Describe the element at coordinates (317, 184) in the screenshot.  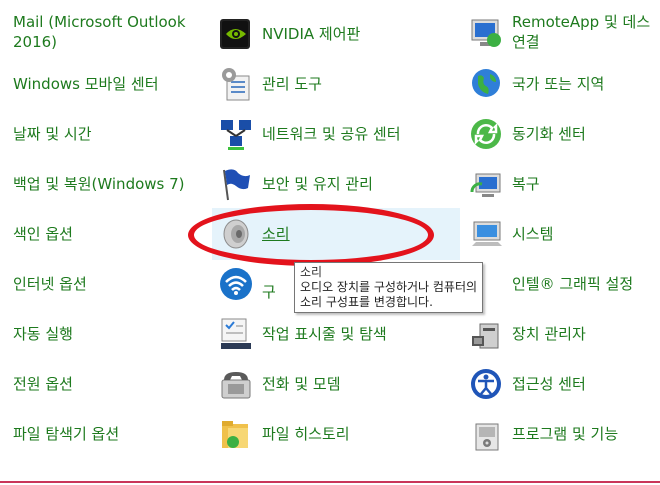
I see `item-security-label: 보안 및 유지 관리` at that location.